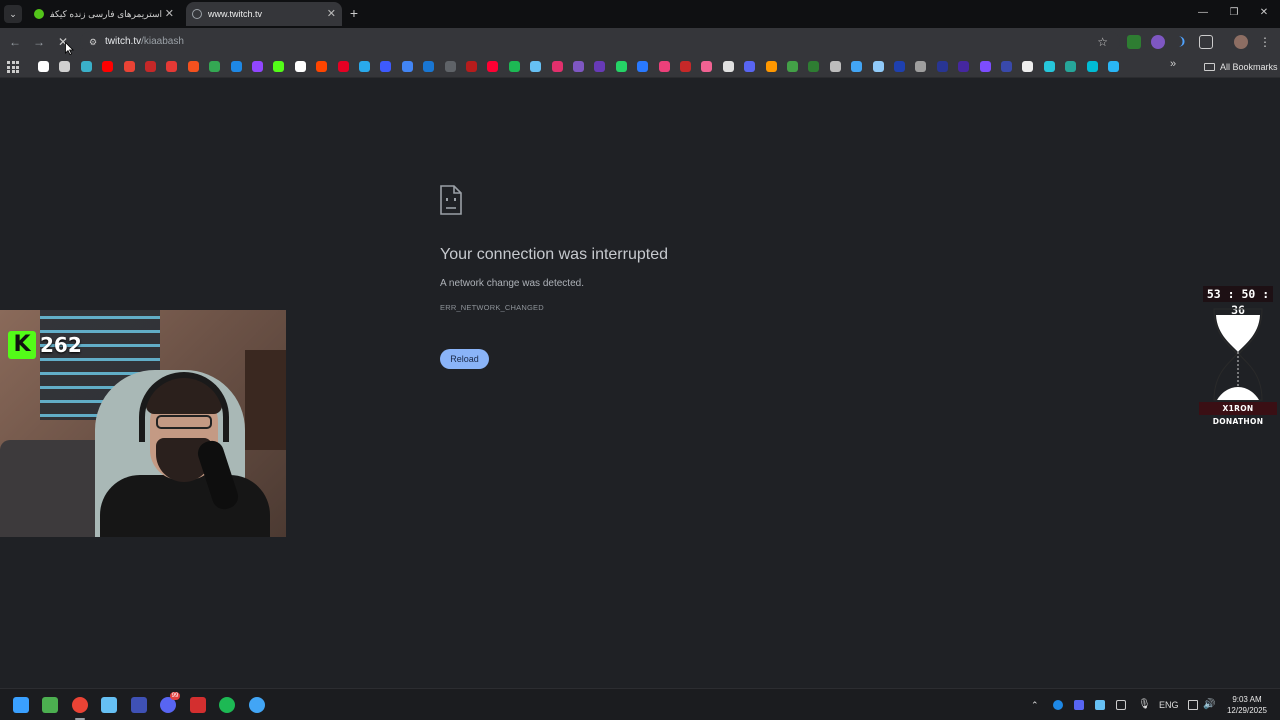 Image resolution: width=1280 pixels, height=720 pixels. I want to click on extensions-puzzle-icon, so click(1206, 42).